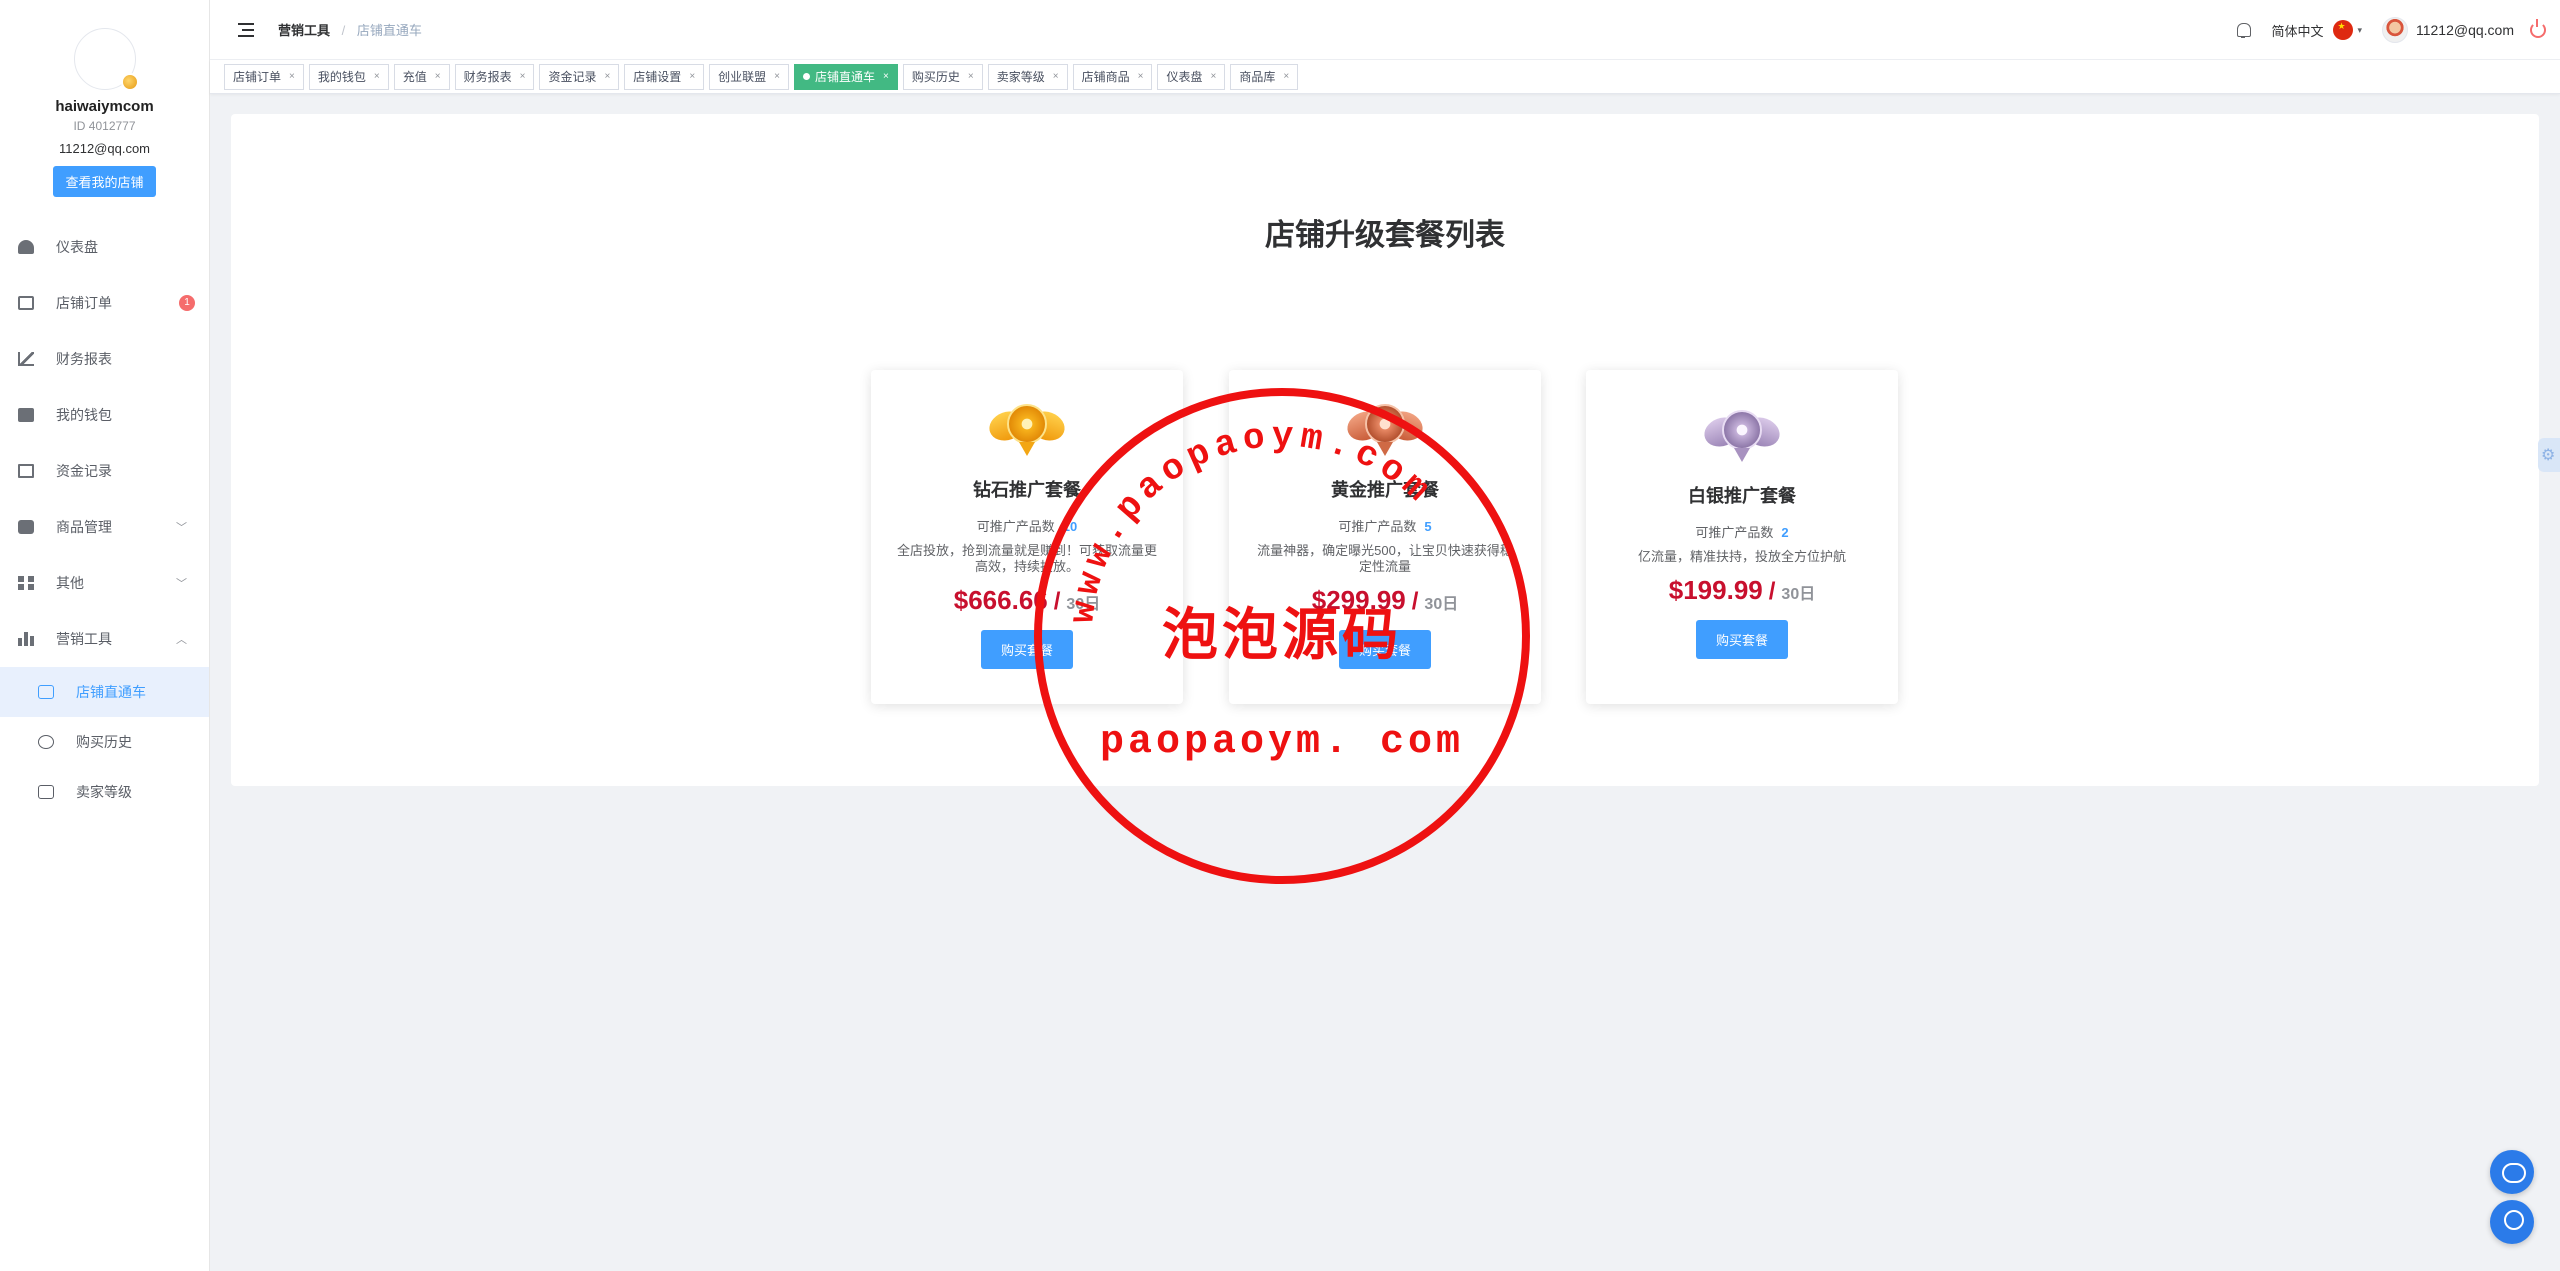 The image size is (2560, 1271). I want to click on tag-label: 资金记录, so click(572, 77).